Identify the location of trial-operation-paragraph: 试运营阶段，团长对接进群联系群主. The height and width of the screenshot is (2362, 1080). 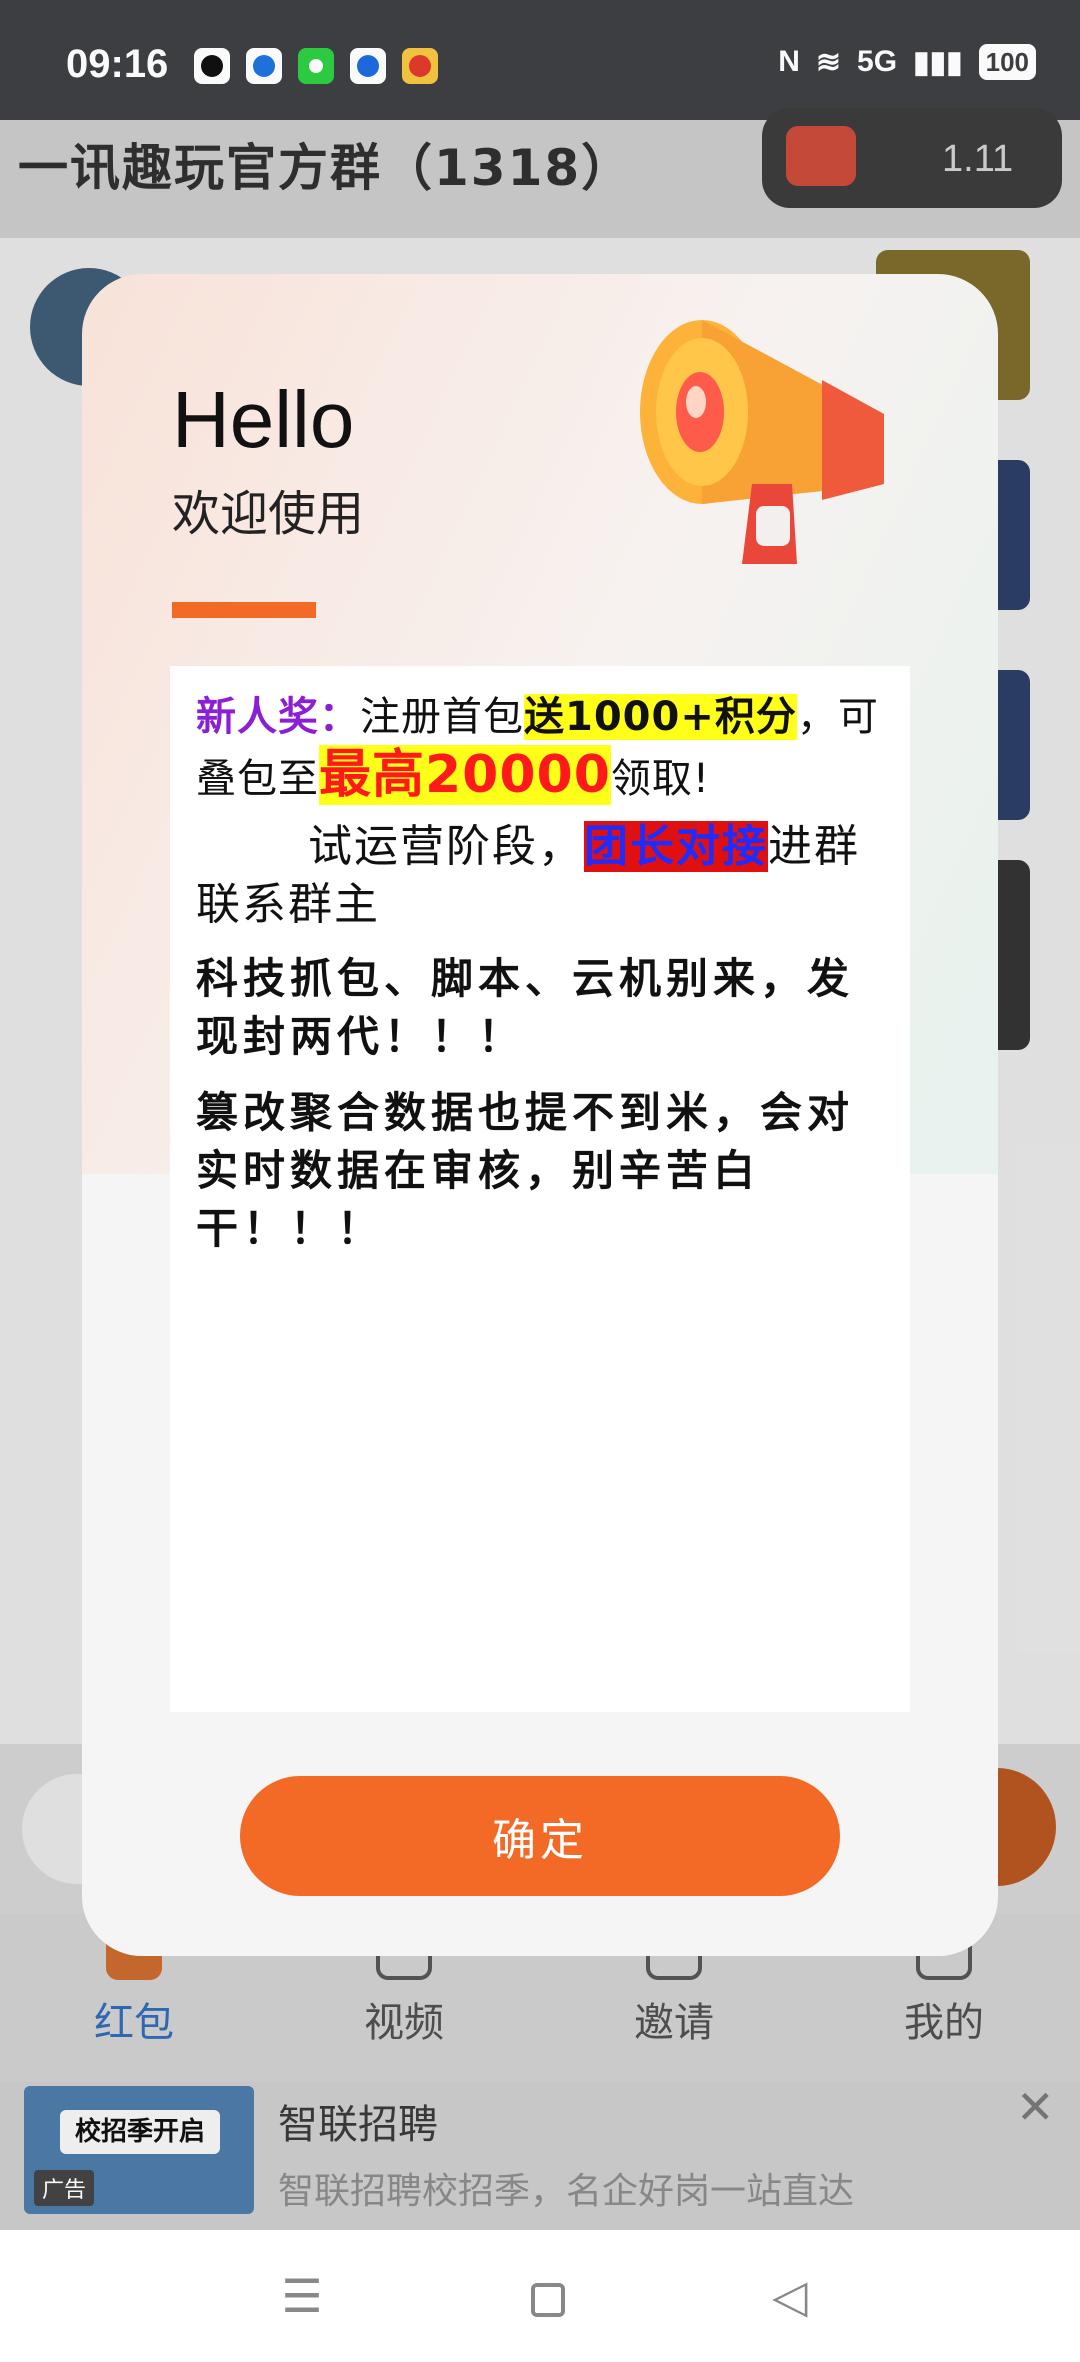
(540, 876).